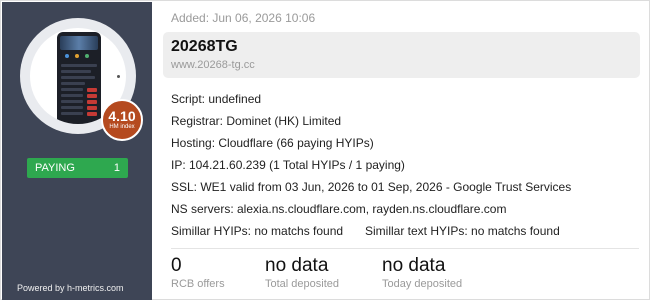 The image size is (650, 300). I want to click on rcb-offers-value: 0, so click(176, 265).